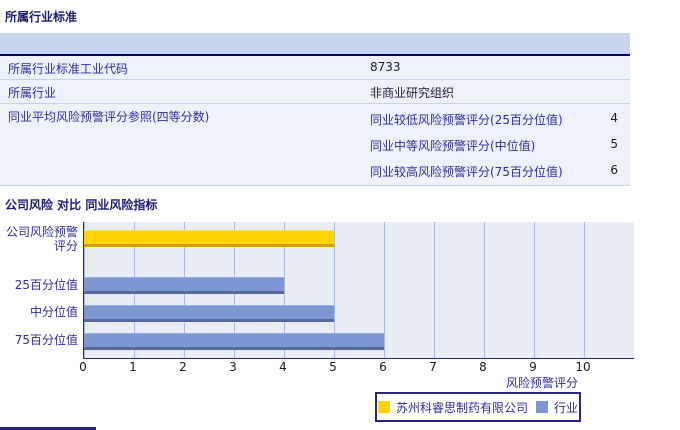 This screenshot has width=680, height=430. Describe the element at coordinates (412, 93) in the screenshot. I see `row-value-industry: 非商业研究组织` at that location.